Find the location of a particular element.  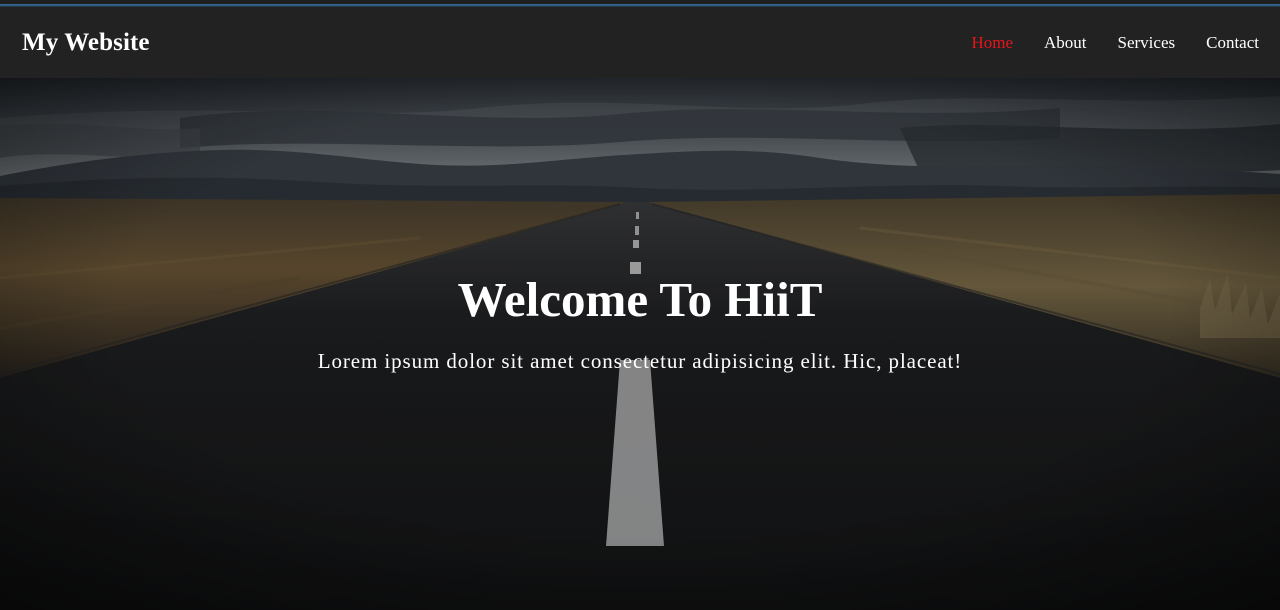

nav-link-home: Home is located at coordinates (992, 42).